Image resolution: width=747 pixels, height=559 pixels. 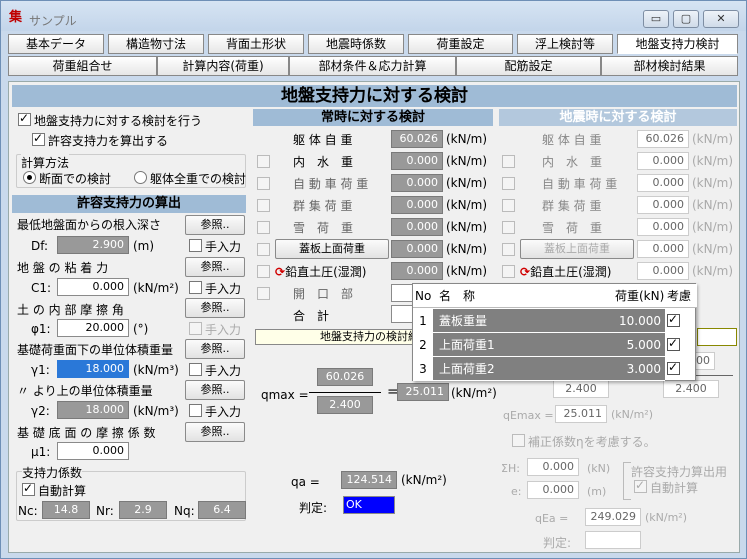 What do you see at coordinates (686, 19) in the screenshot?
I see `maximize-button: ▢` at bounding box center [686, 19].